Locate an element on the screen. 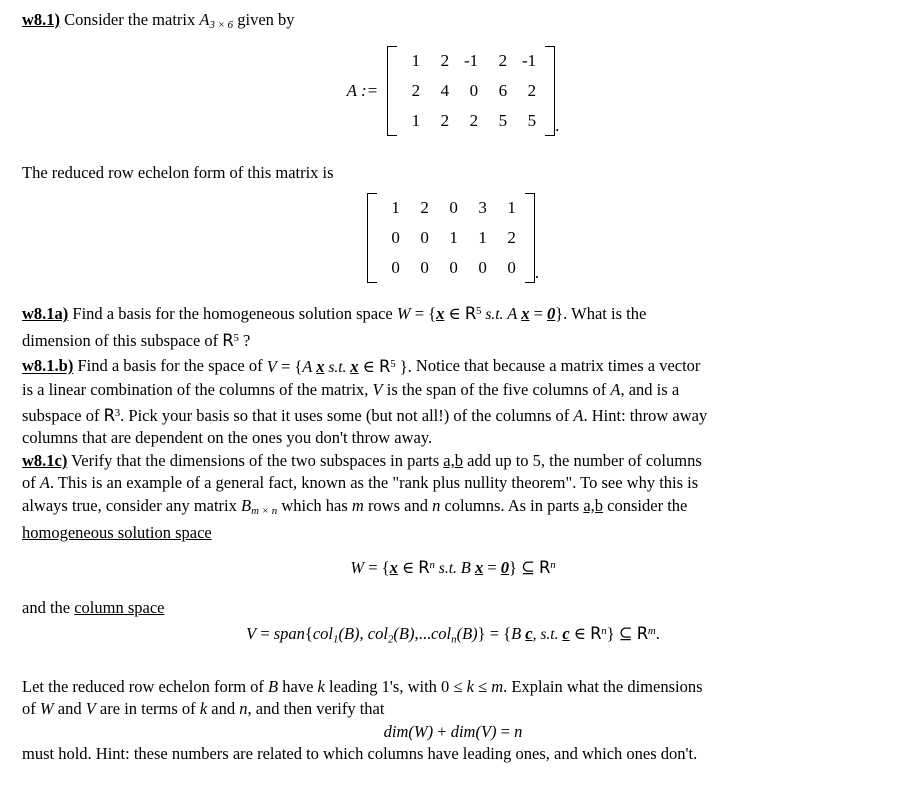 Image resolution: width=906 pixels, height=802 pixels. table-row: 1 2 -1 2 -1 is located at coordinates (470, 61).